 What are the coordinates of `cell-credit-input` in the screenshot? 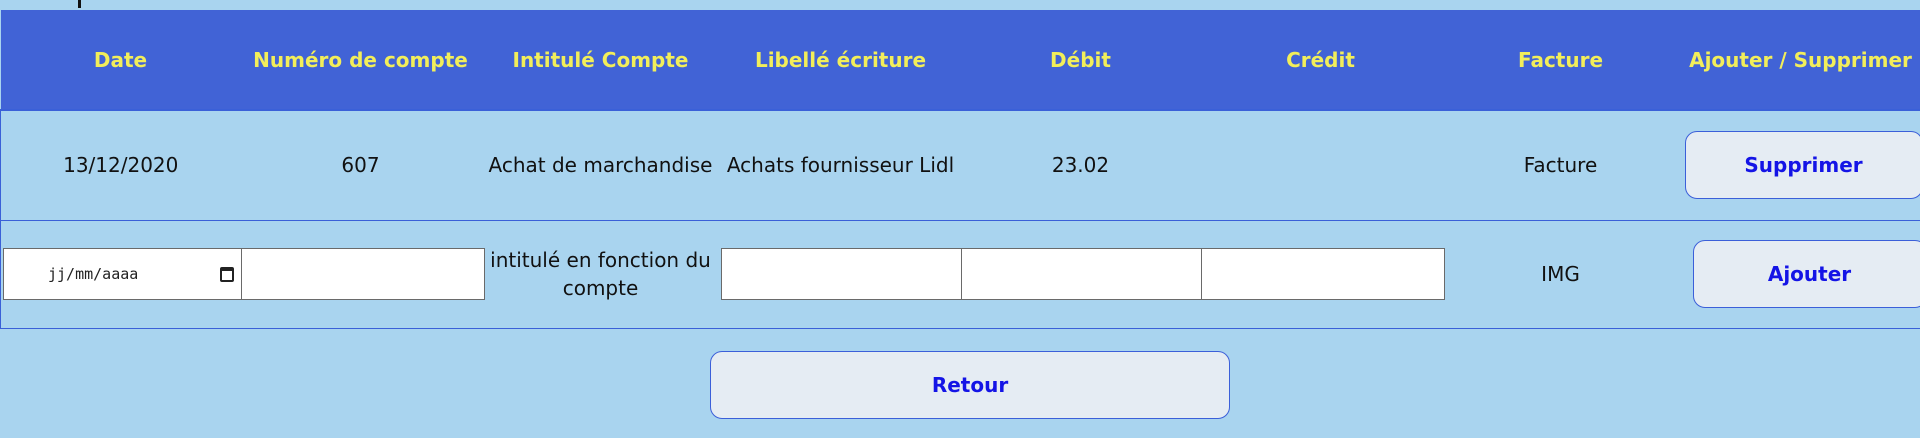 It's located at (1322, 274).